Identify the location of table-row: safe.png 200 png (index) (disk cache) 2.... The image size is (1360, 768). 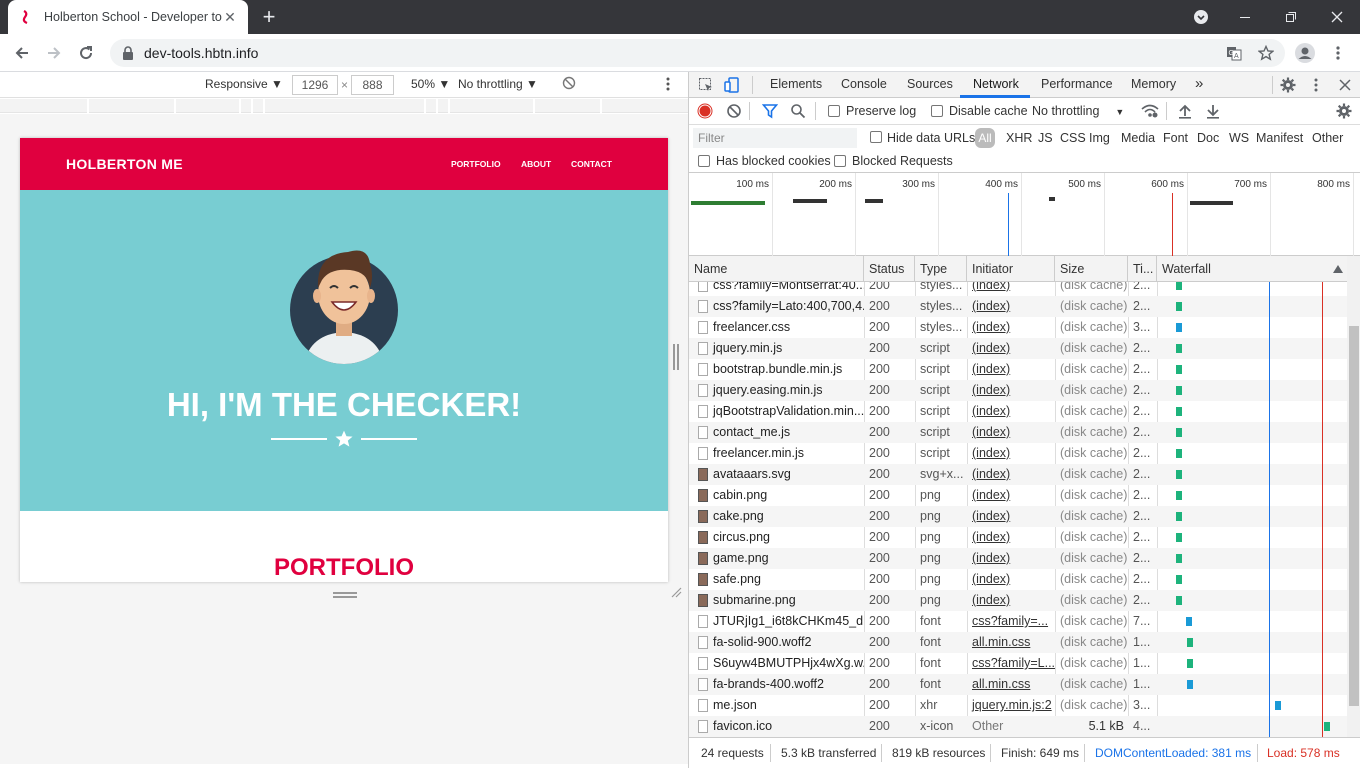
(1018, 579).